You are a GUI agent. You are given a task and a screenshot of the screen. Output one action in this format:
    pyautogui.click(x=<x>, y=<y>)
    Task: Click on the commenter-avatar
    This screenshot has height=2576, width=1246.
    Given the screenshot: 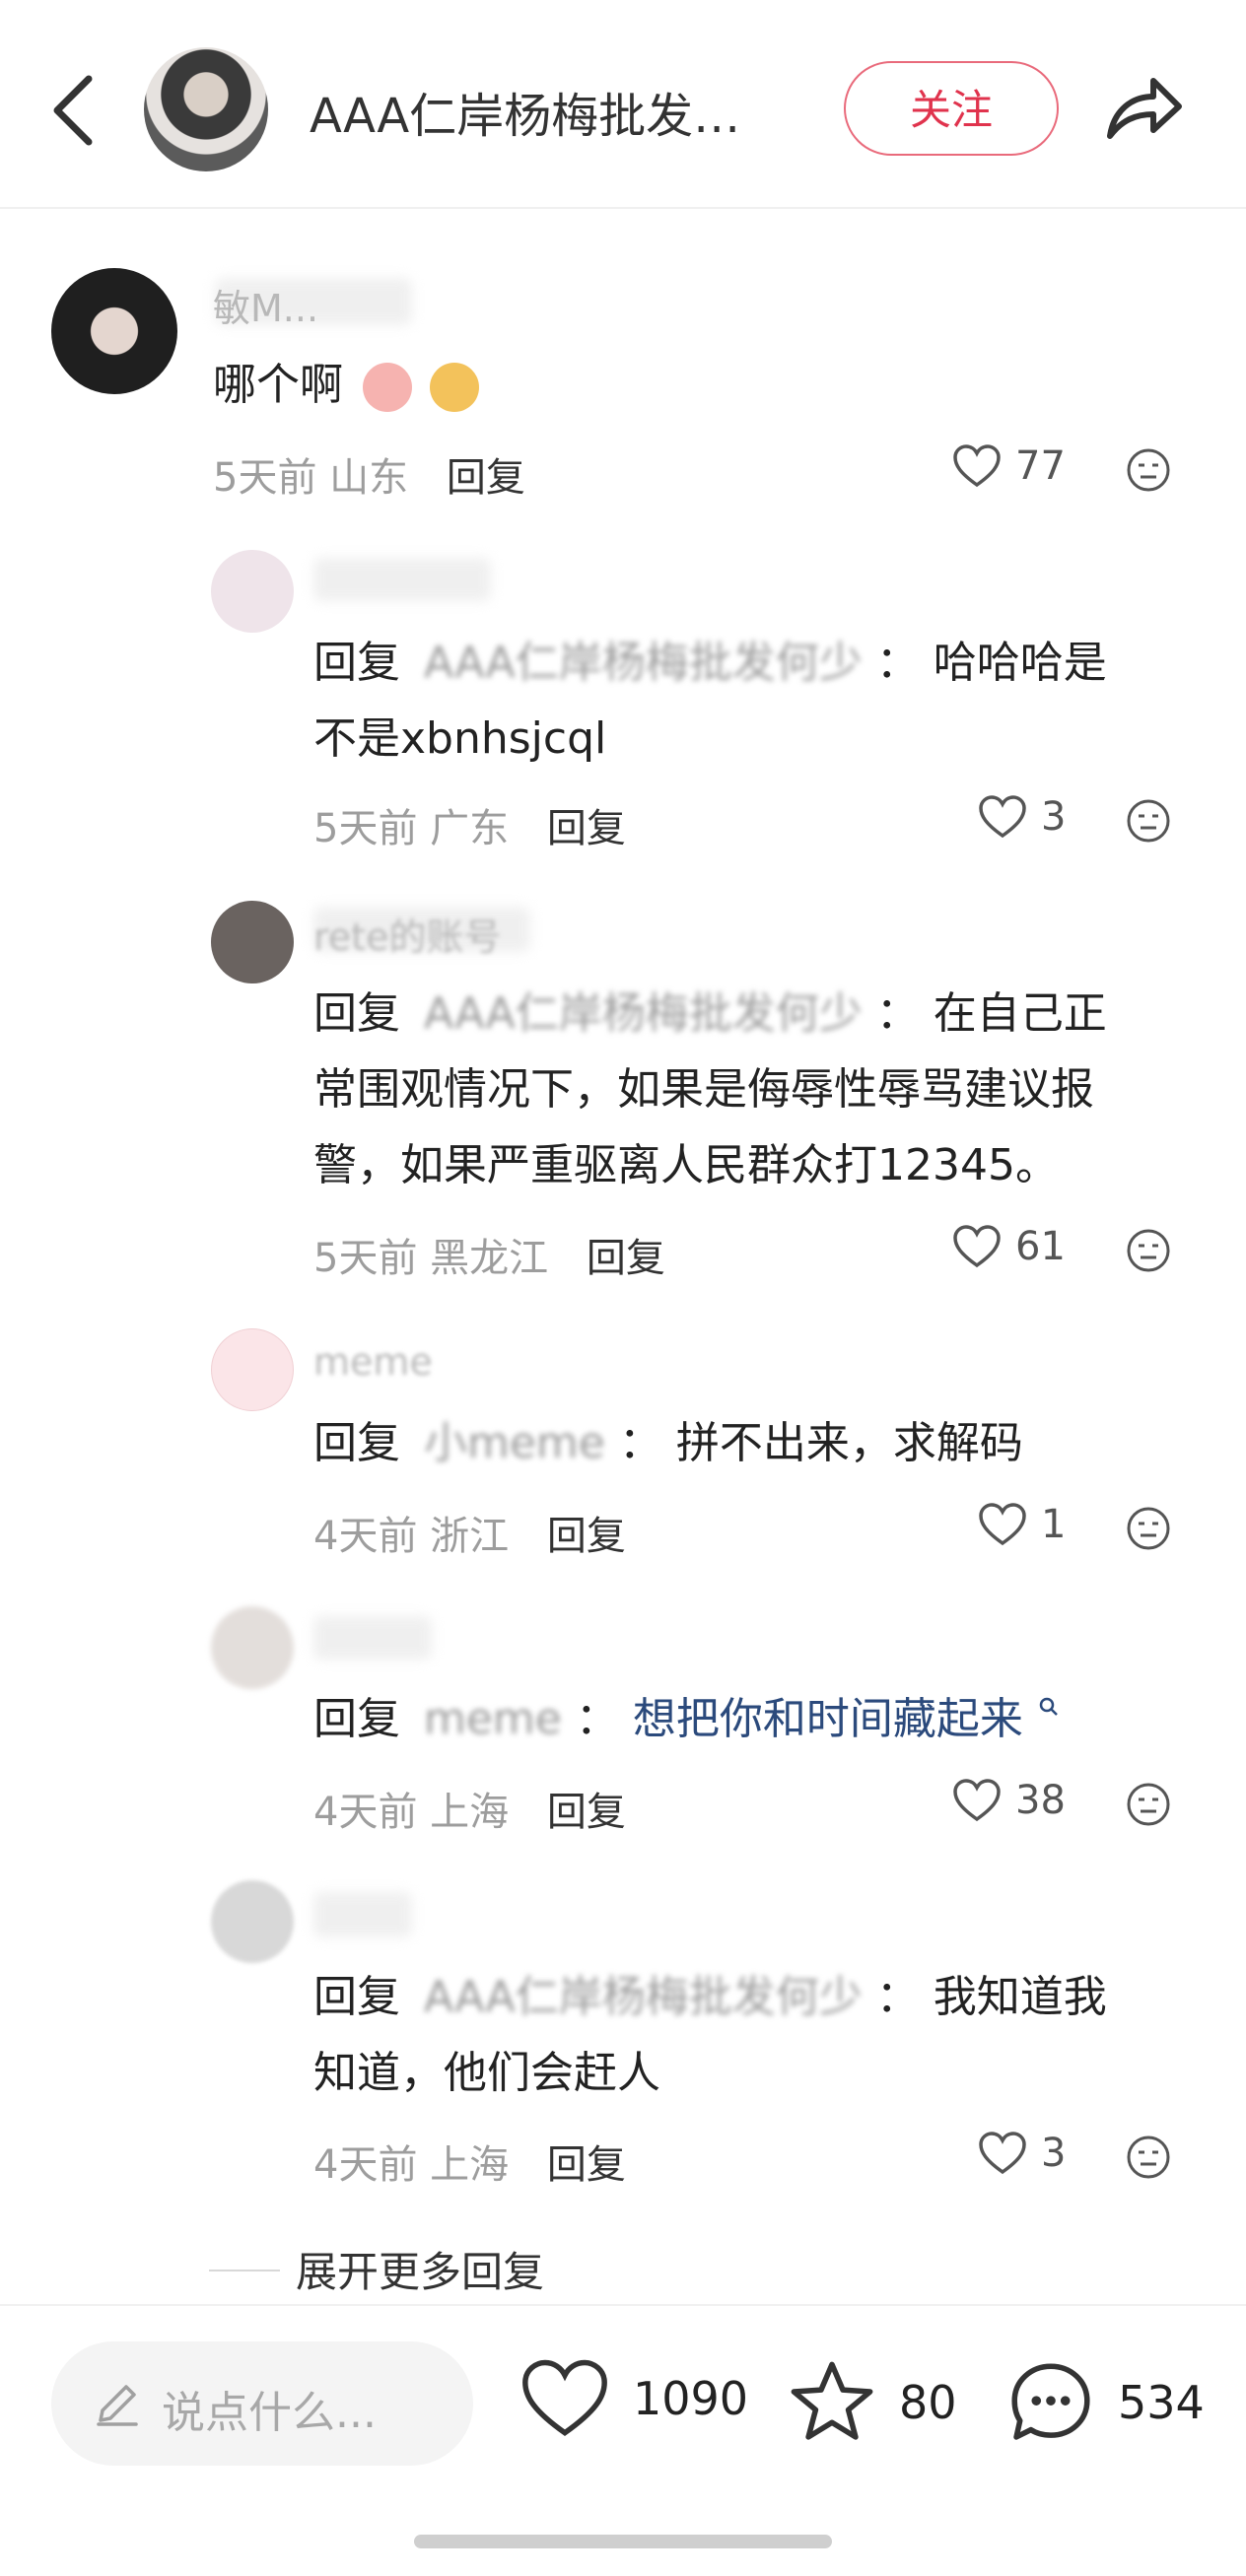 What is the action you would take?
    pyautogui.click(x=114, y=331)
    